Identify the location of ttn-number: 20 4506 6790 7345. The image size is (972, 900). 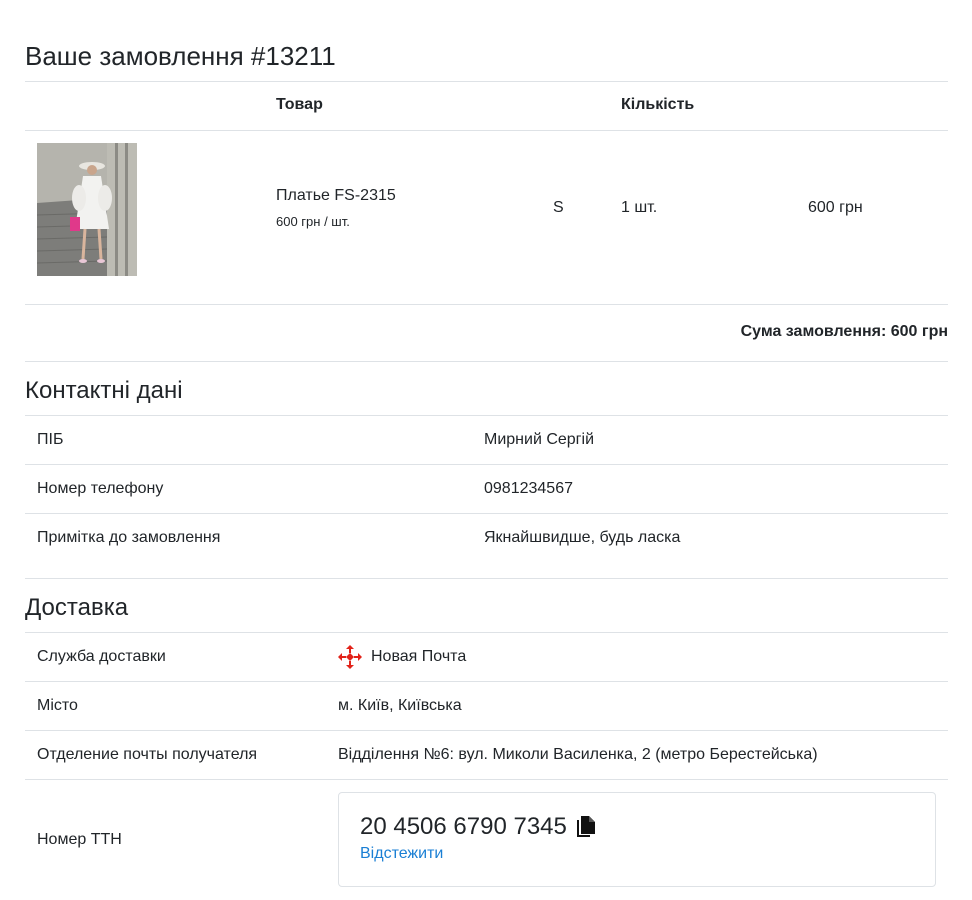
(463, 826).